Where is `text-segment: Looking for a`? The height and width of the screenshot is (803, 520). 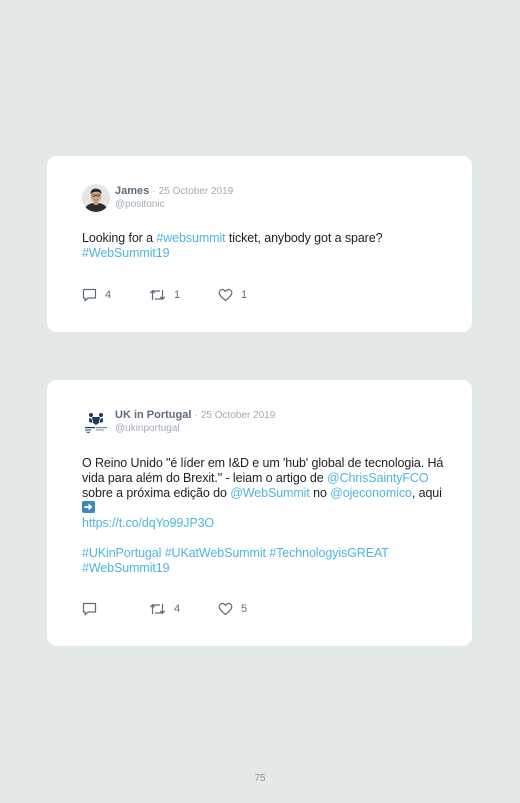
text-segment: Looking for a is located at coordinates (119, 238).